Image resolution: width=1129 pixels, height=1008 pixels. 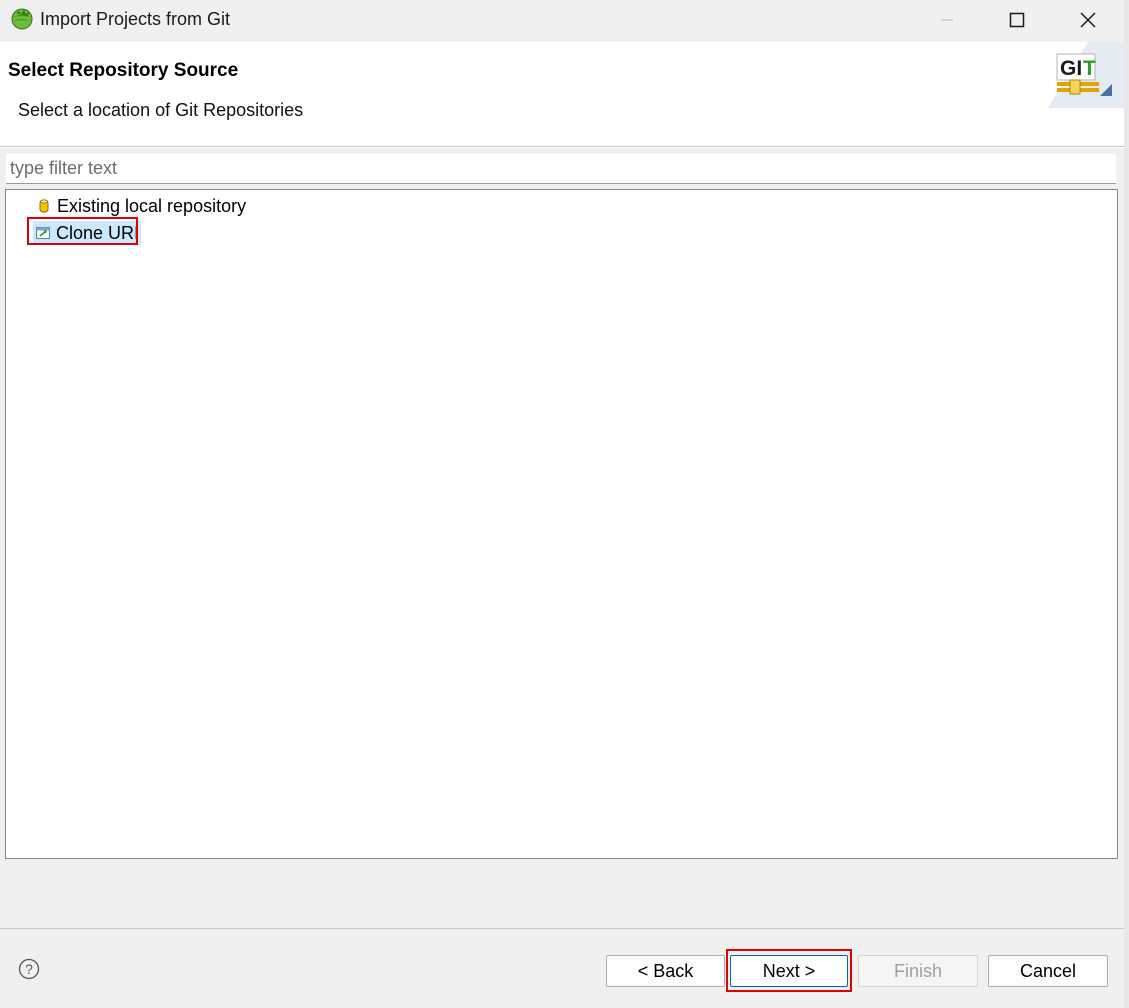 I want to click on selection-highlight: Clone URI, so click(x=87, y=233).